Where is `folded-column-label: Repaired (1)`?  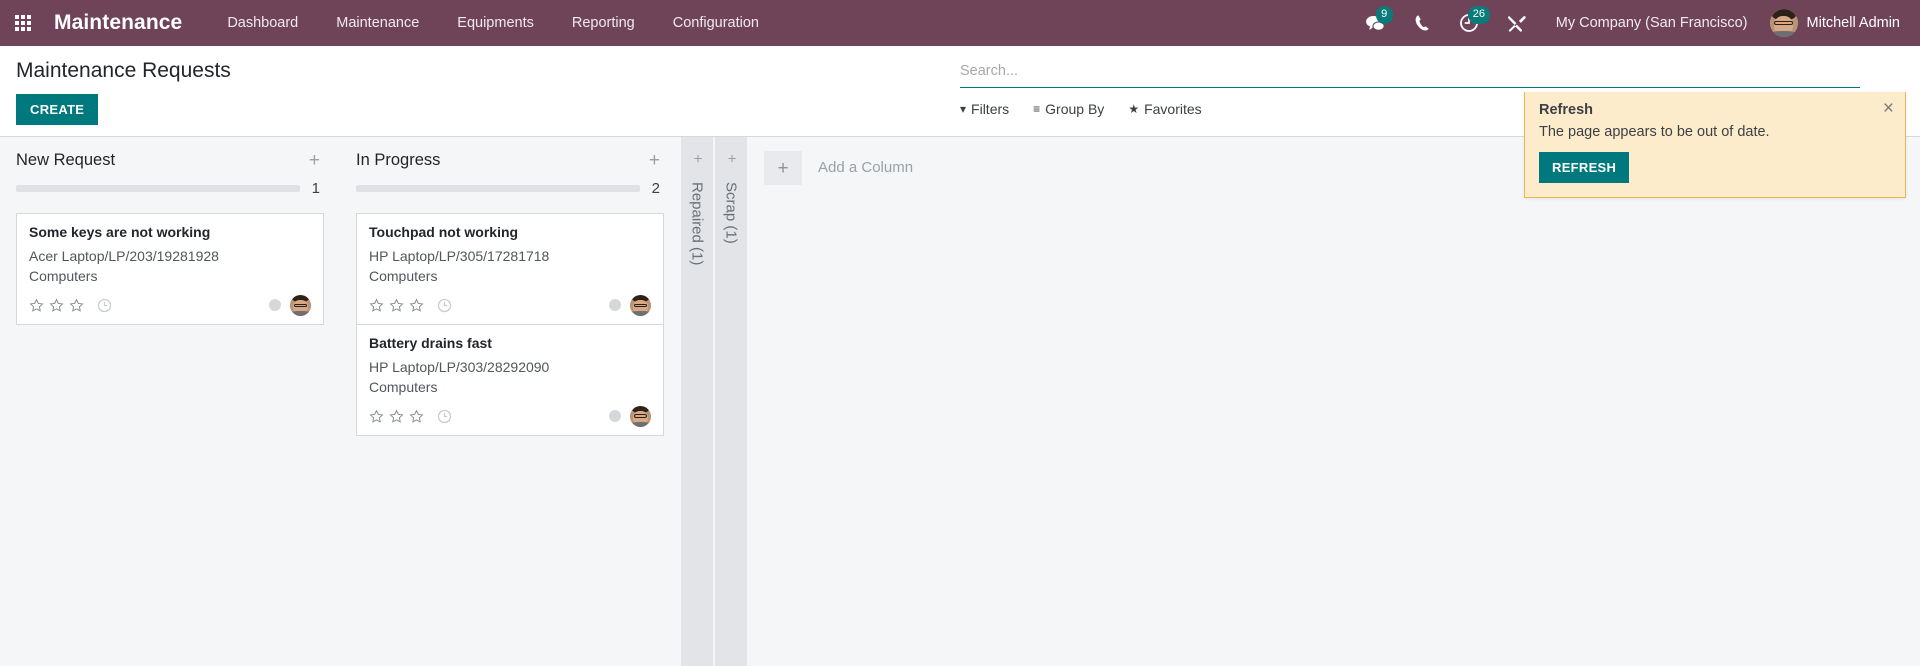 folded-column-label: Repaired (1) is located at coordinates (697, 224).